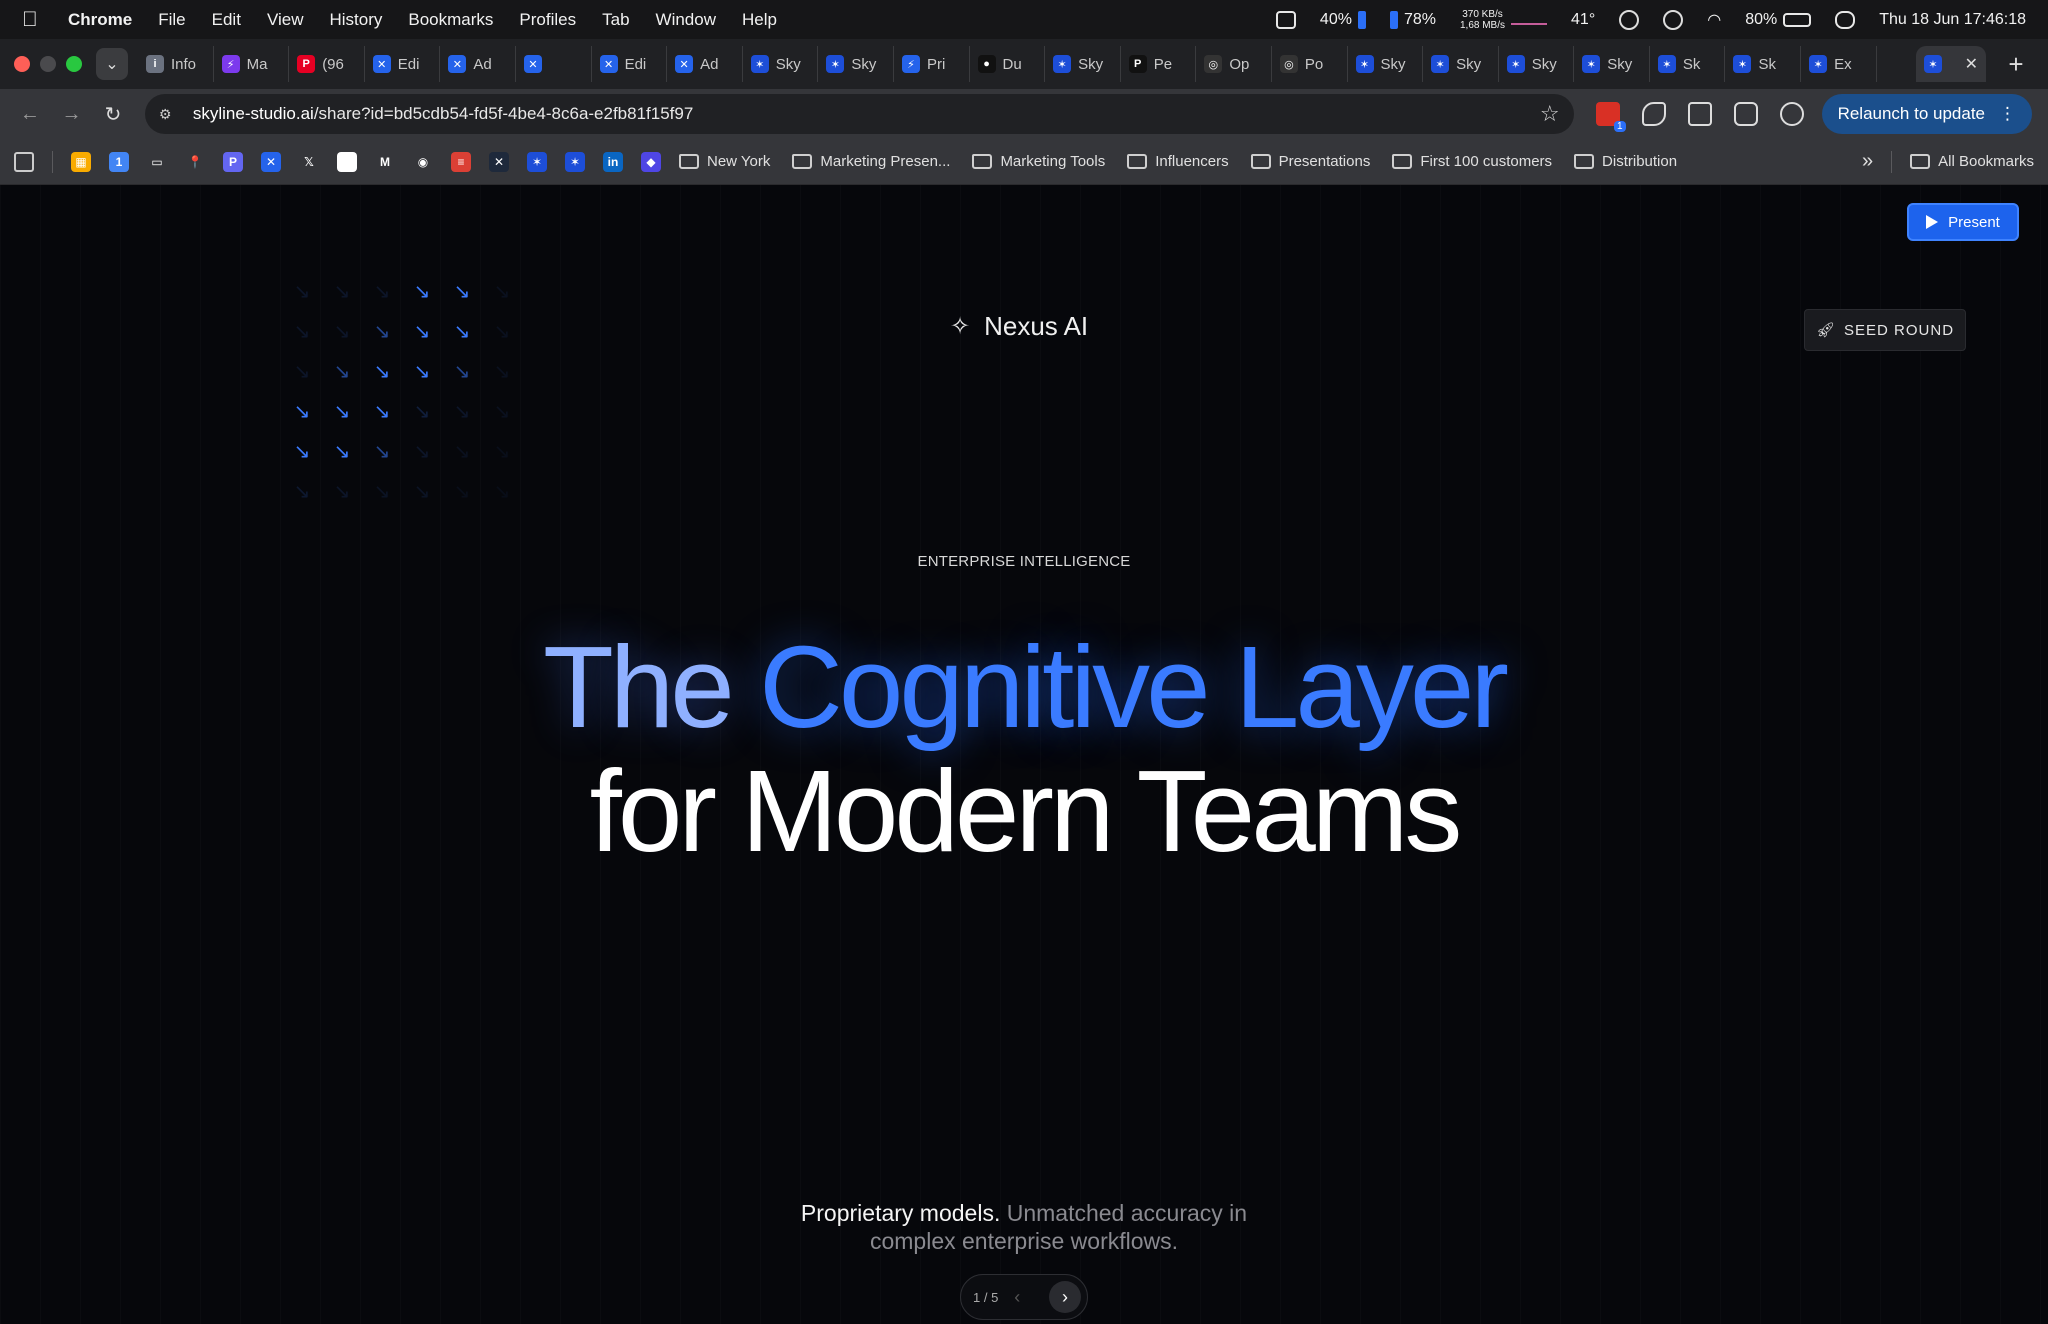 Image resolution: width=2048 pixels, height=1324 pixels. I want to click on menu-view: View, so click(285, 20).